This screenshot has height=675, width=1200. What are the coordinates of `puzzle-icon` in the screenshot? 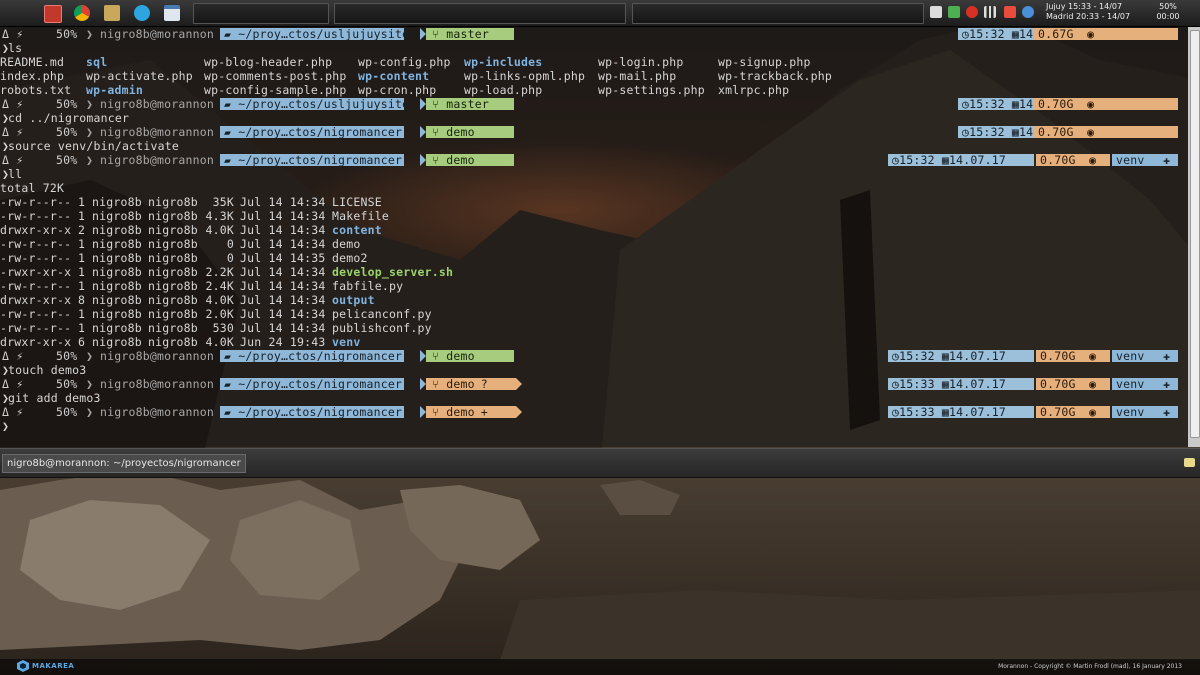 It's located at (936, 12).